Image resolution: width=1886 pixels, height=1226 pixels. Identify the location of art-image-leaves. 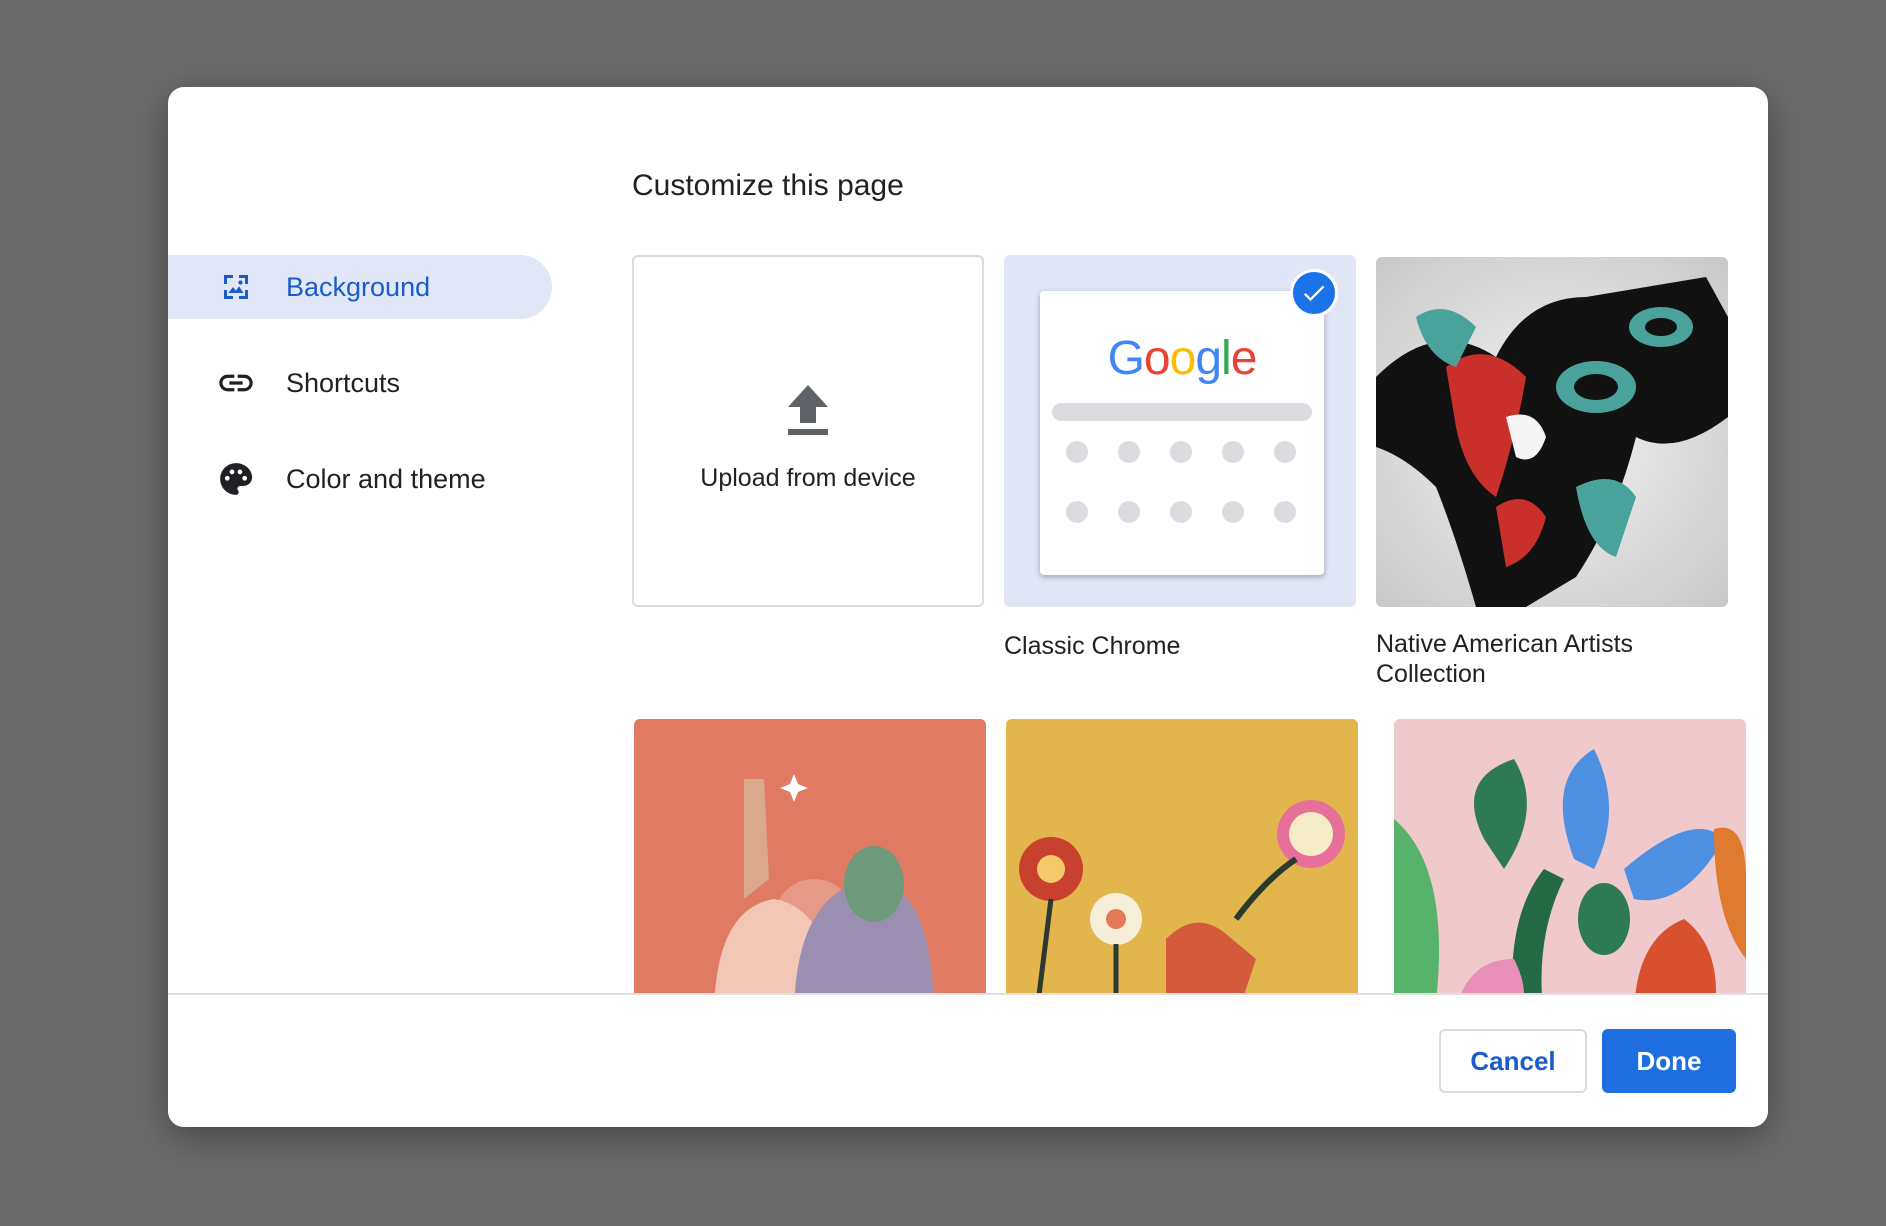
(1570, 857).